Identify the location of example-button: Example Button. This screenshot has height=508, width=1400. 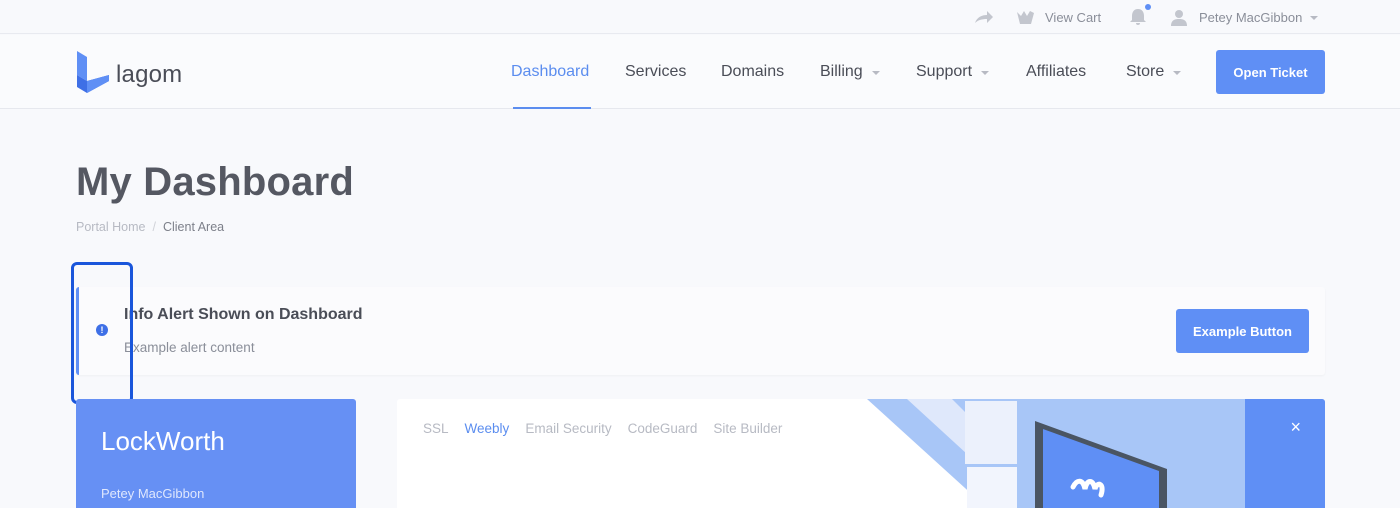
(1242, 331).